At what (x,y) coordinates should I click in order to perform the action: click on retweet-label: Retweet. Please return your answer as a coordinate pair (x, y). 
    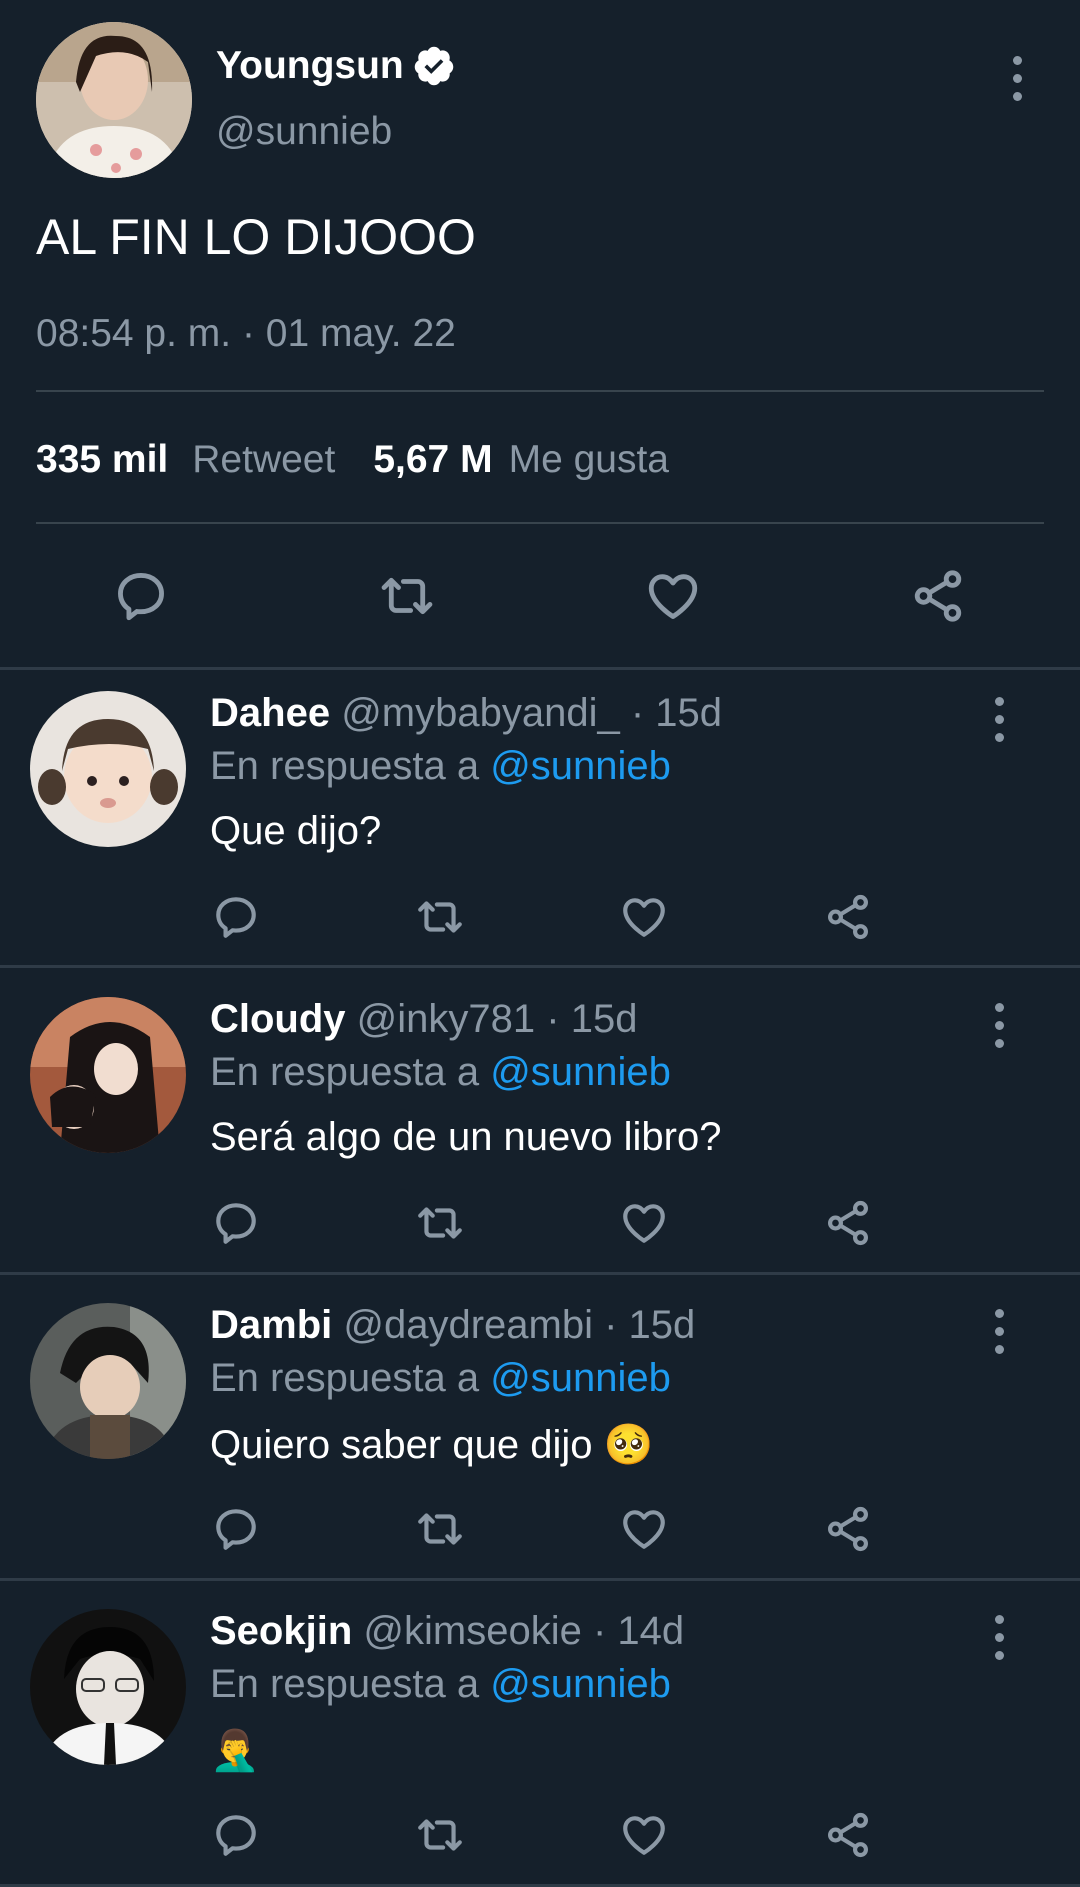
    Looking at the image, I should click on (263, 460).